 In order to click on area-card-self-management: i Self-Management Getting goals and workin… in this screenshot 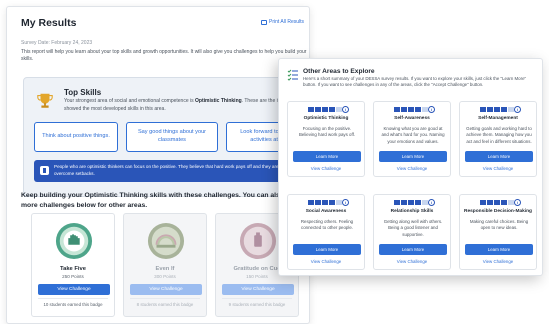, I will do `click(498, 139)`.